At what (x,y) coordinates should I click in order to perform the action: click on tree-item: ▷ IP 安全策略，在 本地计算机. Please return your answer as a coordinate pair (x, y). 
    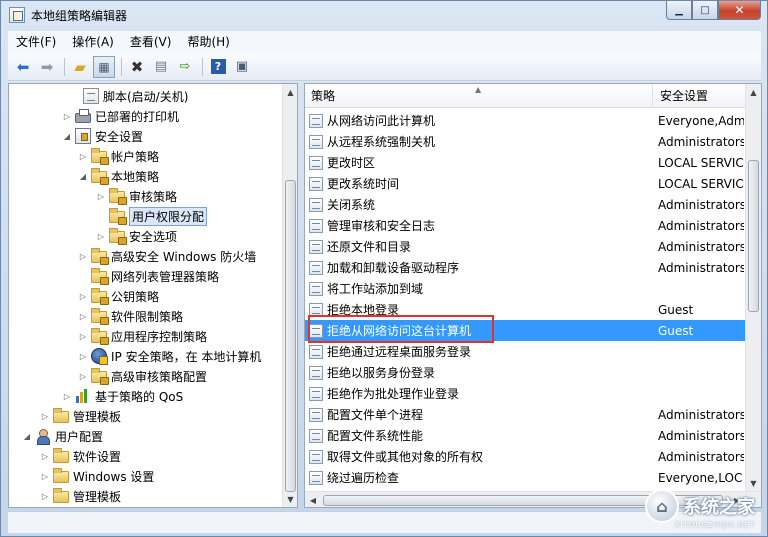
    Looking at the image, I should click on (169, 356).